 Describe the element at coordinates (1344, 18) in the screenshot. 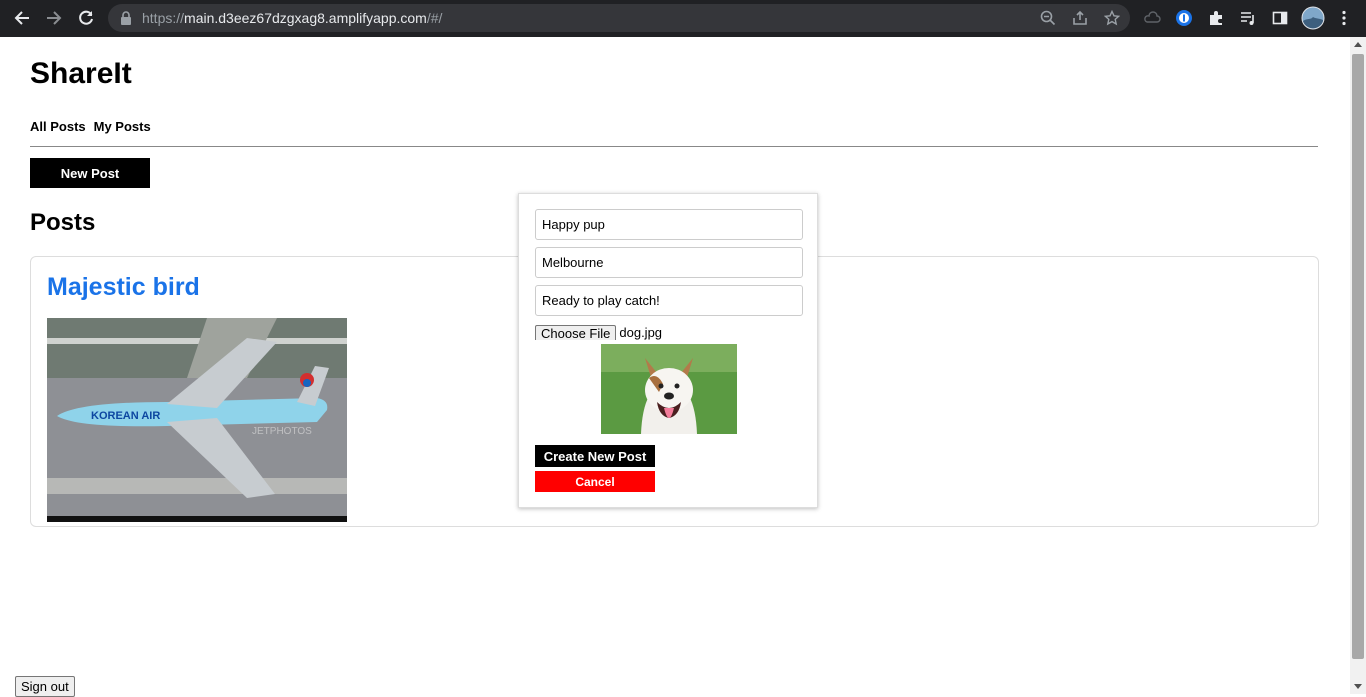

I see `menu-kebab-icon` at that location.